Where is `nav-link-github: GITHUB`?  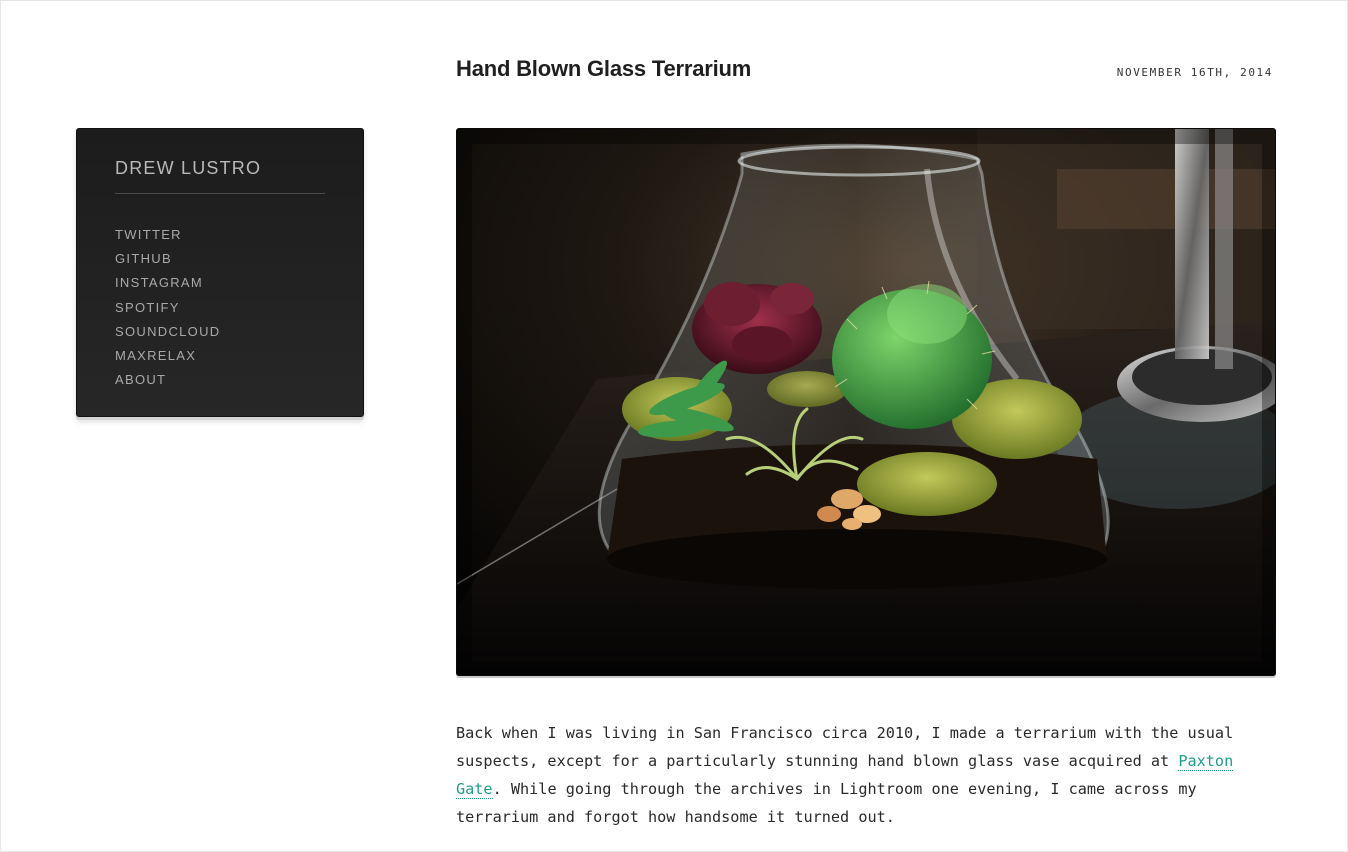 nav-link-github: GITHUB is located at coordinates (143, 258).